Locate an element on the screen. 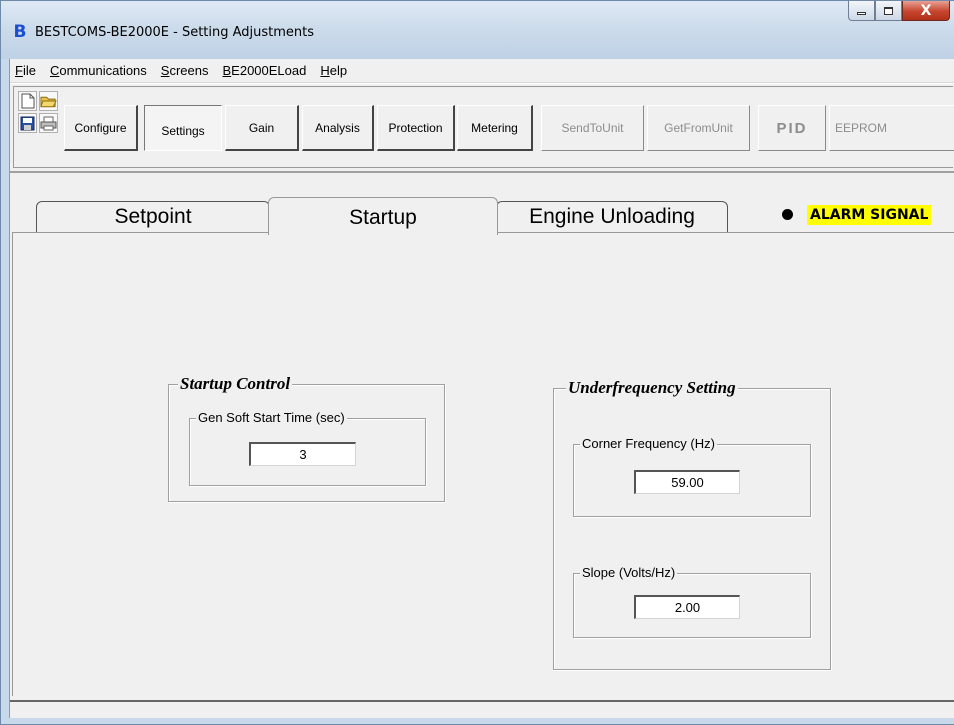  close-icon: X is located at coordinates (926, 10).